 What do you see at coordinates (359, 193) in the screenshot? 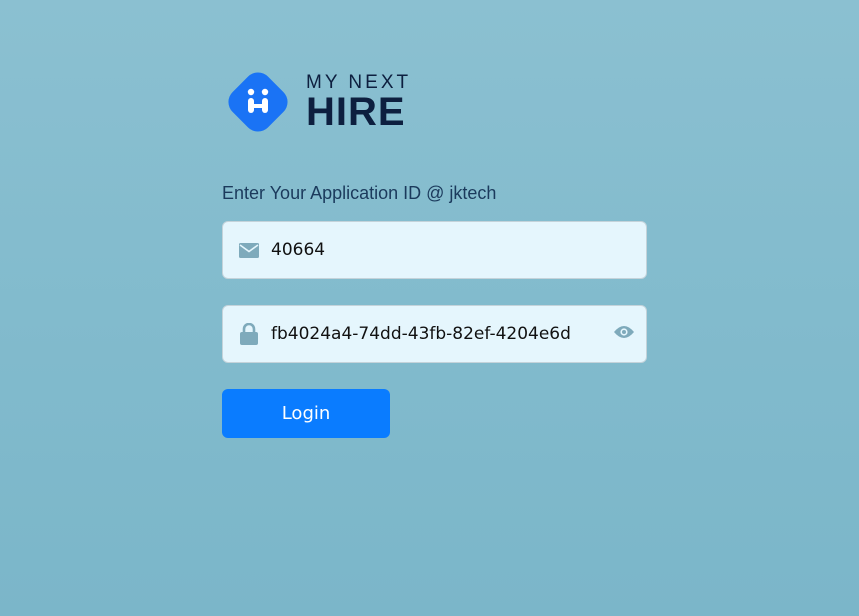
I see `form-label: Enter Your Application ID @ jktech` at bounding box center [359, 193].